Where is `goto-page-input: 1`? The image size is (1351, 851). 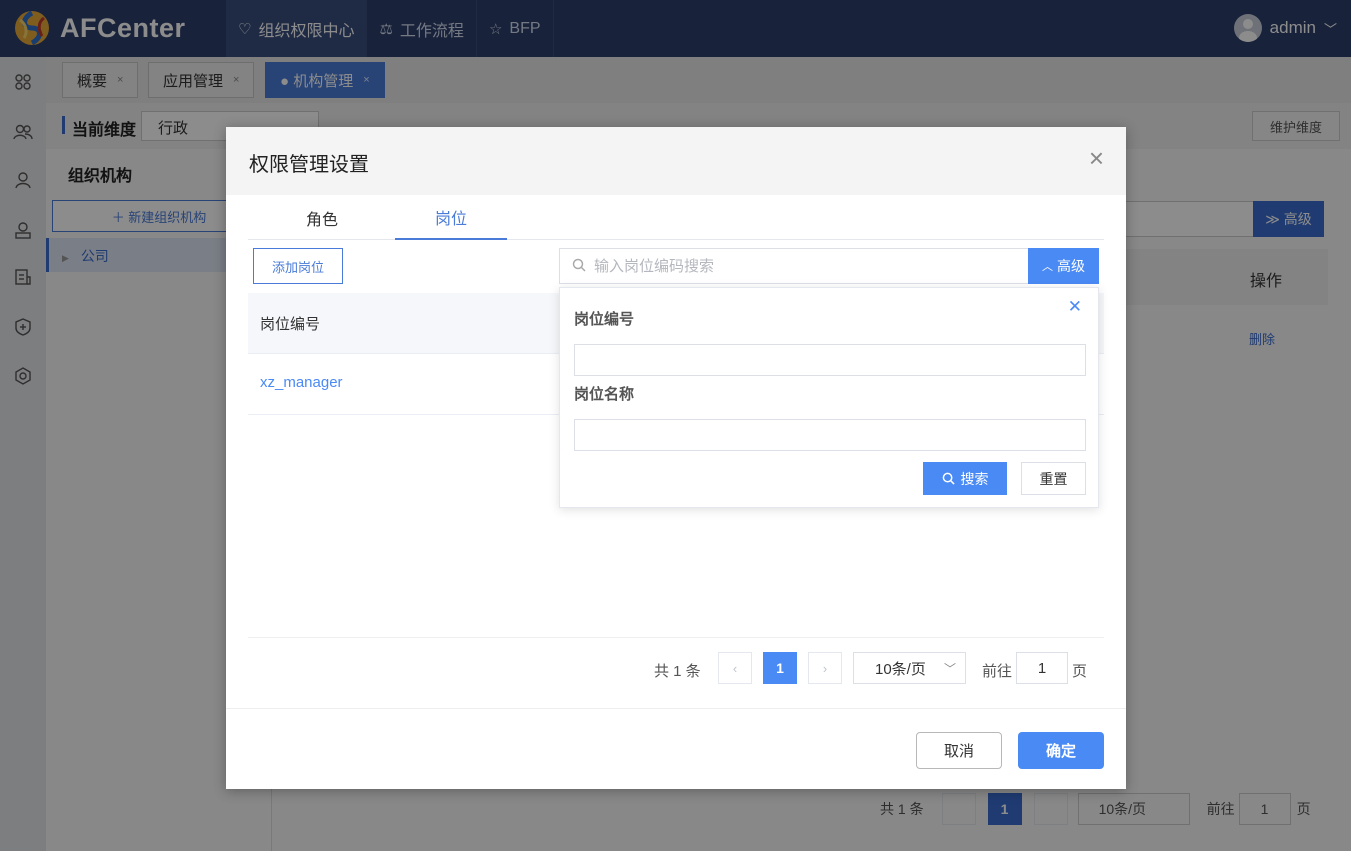
goto-page-input: 1 is located at coordinates (1042, 668).